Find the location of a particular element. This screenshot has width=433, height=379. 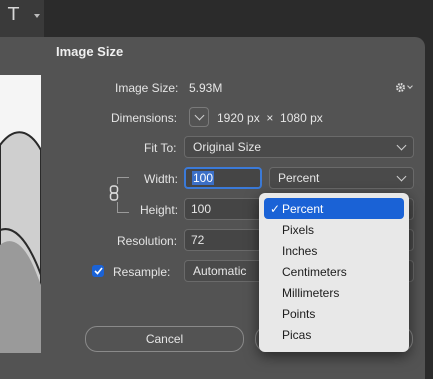

checkmark-icon is located at coordinates (98, 271).